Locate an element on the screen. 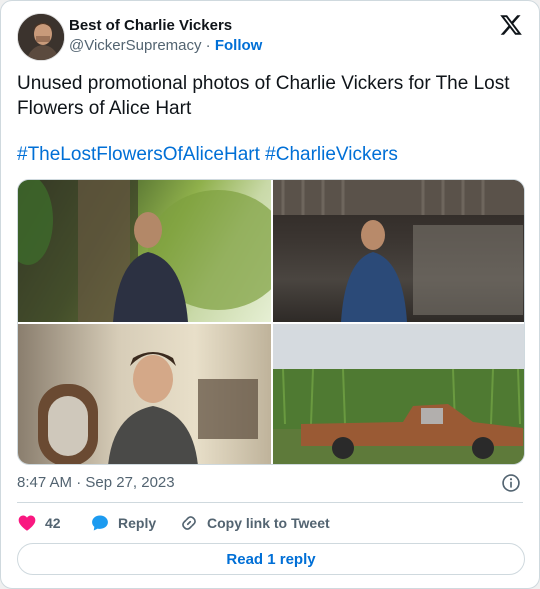 The image size is (540, 589). photo-2-image is located at coordinates (398, 251).